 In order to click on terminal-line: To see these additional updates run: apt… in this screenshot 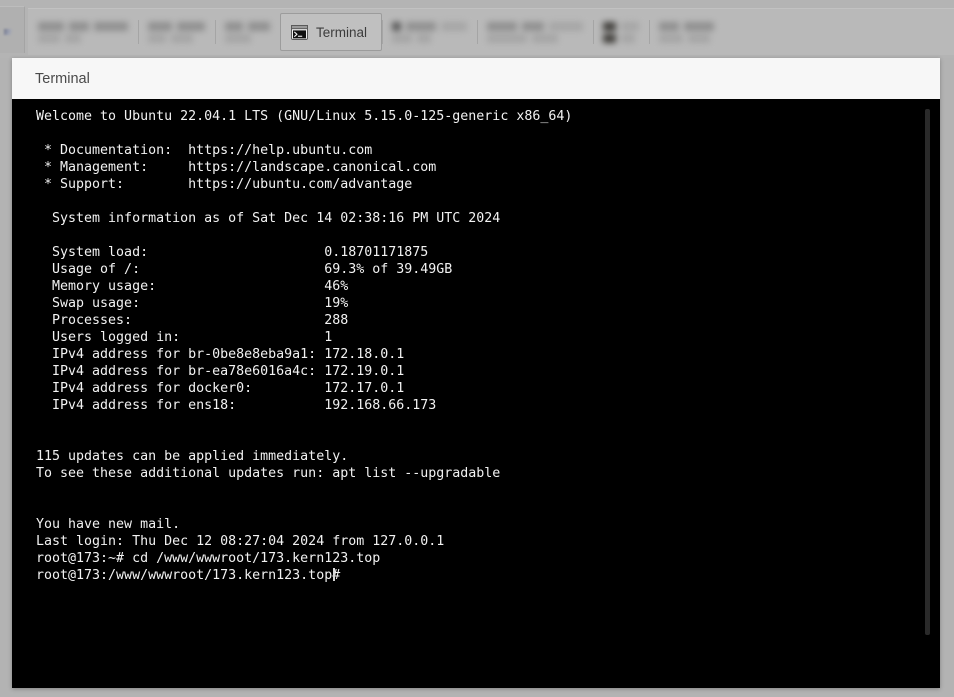, I will do `click(268, 473)`.